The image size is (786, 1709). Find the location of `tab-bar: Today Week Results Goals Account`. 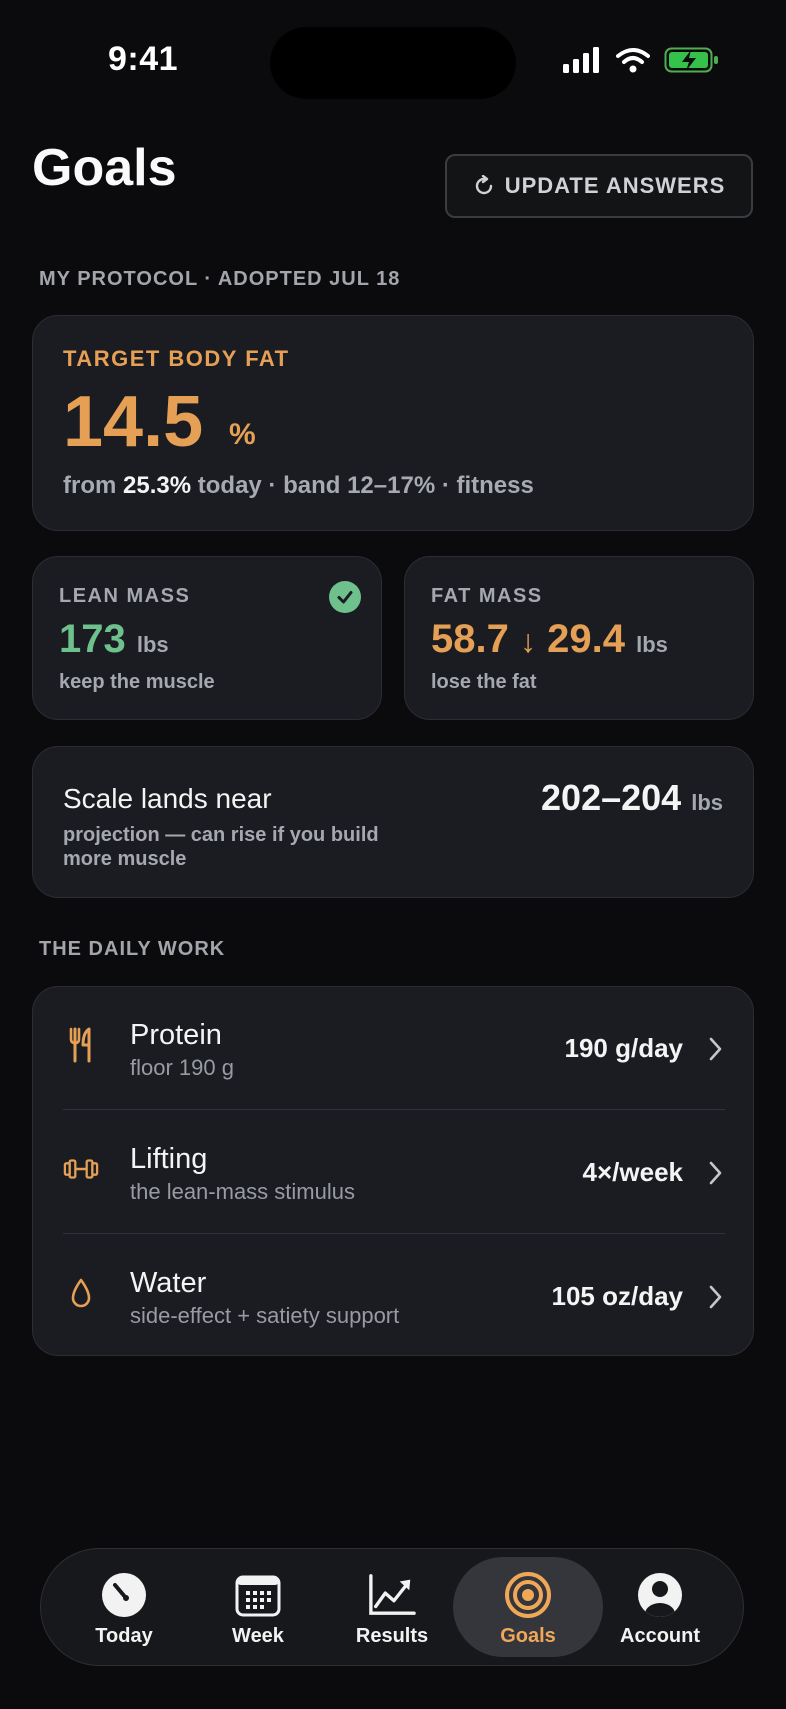

tab-bar: Today Week Results Goals Account is located at coordinates (392, 1607).